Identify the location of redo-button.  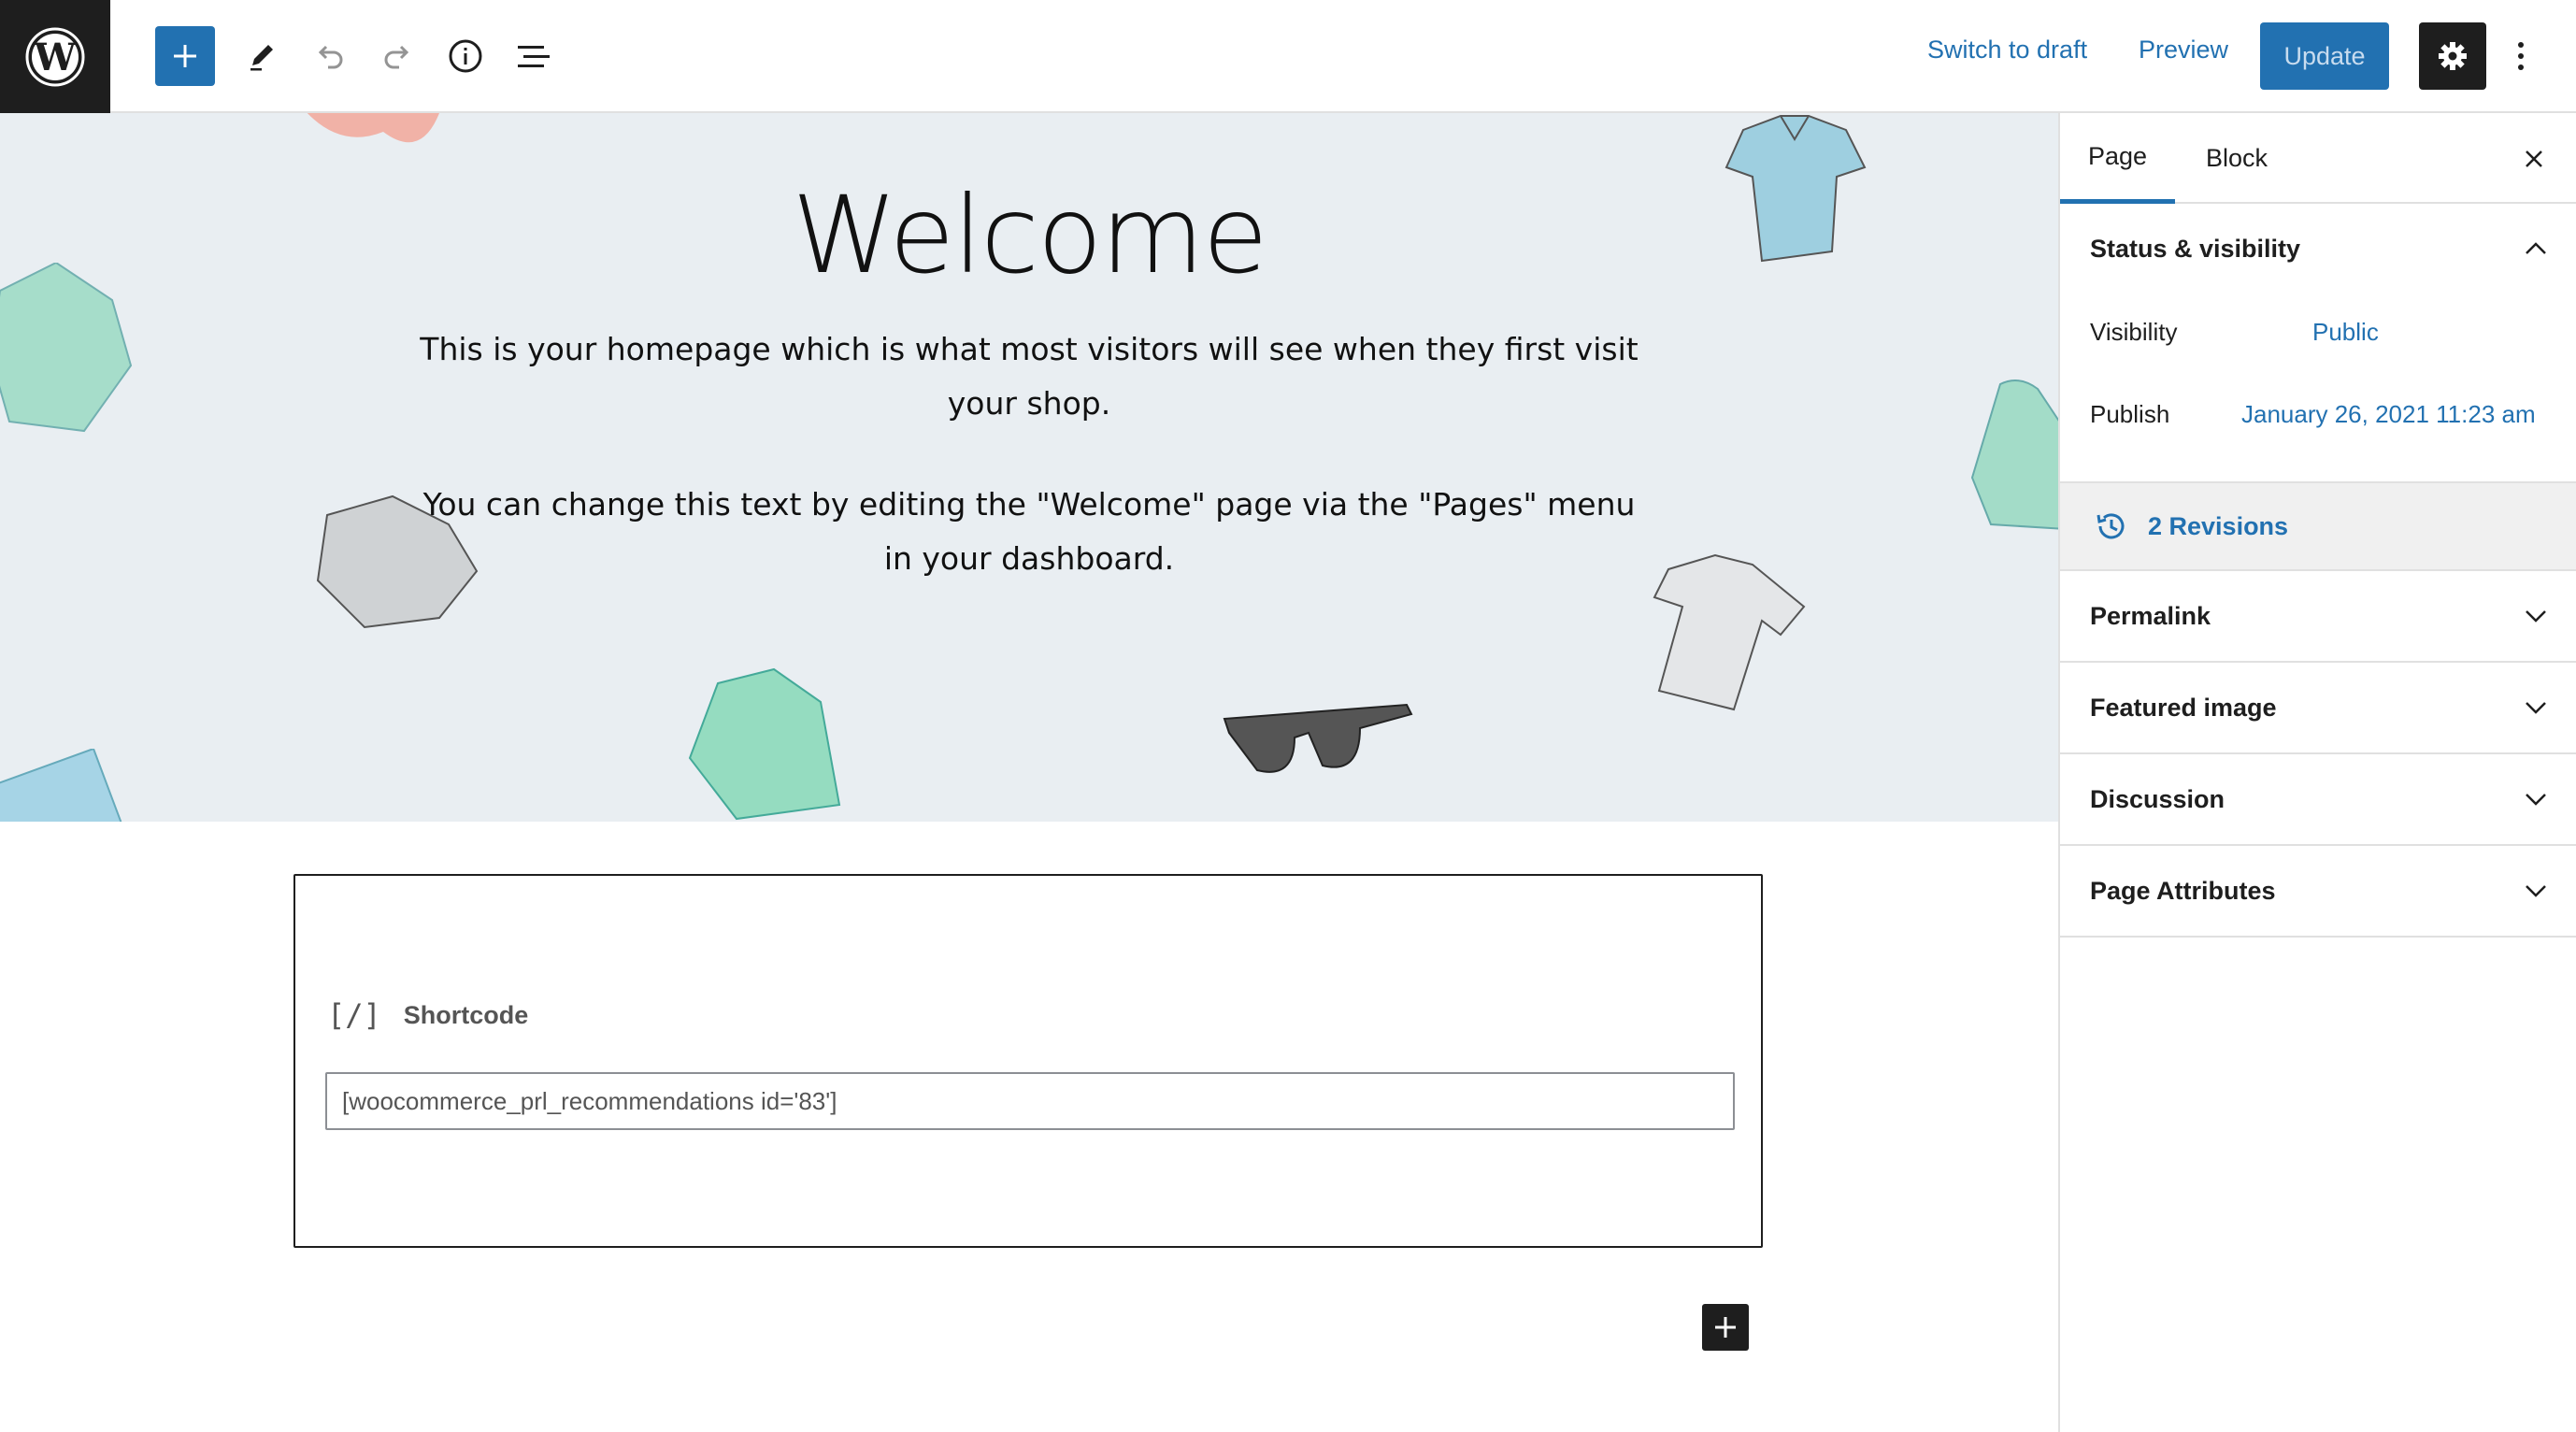
(397, 56).